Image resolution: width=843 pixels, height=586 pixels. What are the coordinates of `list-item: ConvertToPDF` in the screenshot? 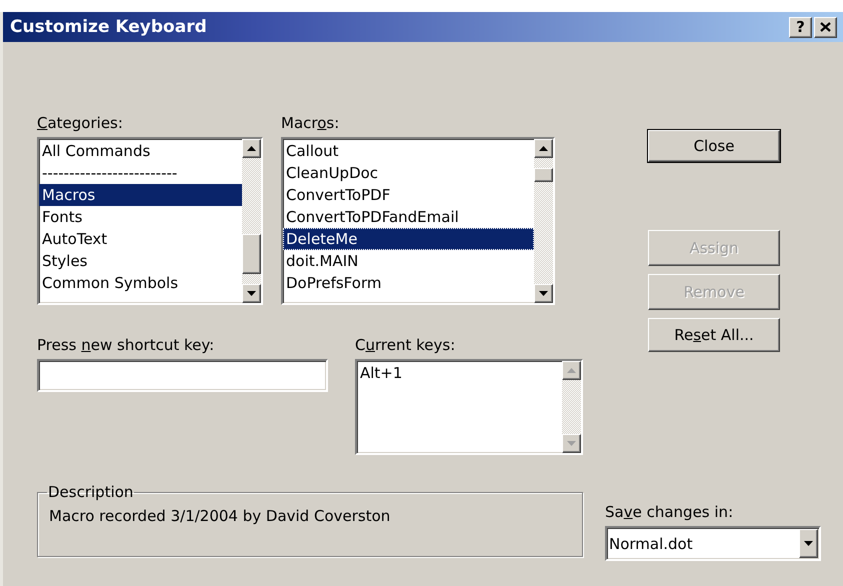 It's located at (408, 195).